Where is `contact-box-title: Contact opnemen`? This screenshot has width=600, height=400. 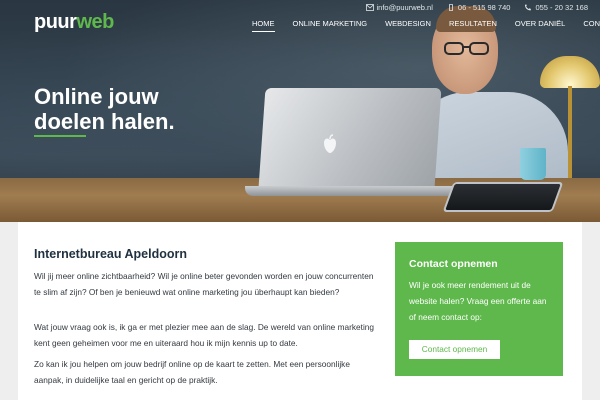 contact-box-title: Contact opnemen is located at coordinates (453, 264).